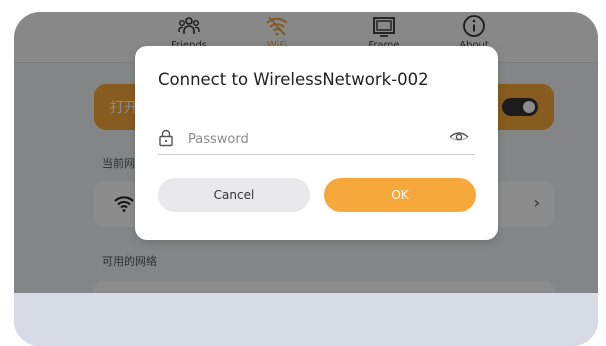 This screenshot has width=606, height=346. Describe the element at coordinates (293, 79) in the screenshot. I see `dialog-title: Connect to WirelessNetwork-002` at that location.